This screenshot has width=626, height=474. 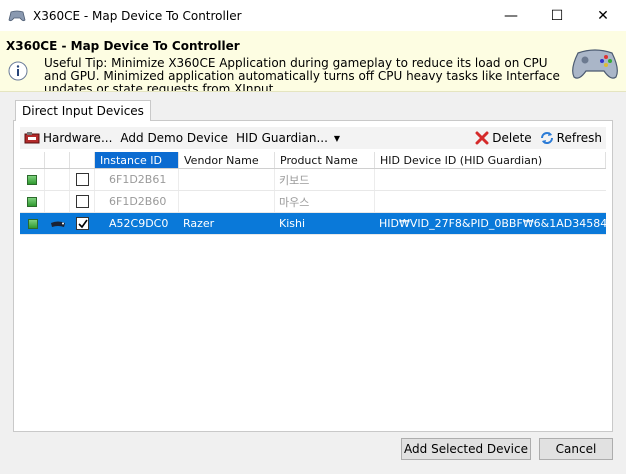 I want to click on refresh-button: Refresh, so click(x=571, y=138).